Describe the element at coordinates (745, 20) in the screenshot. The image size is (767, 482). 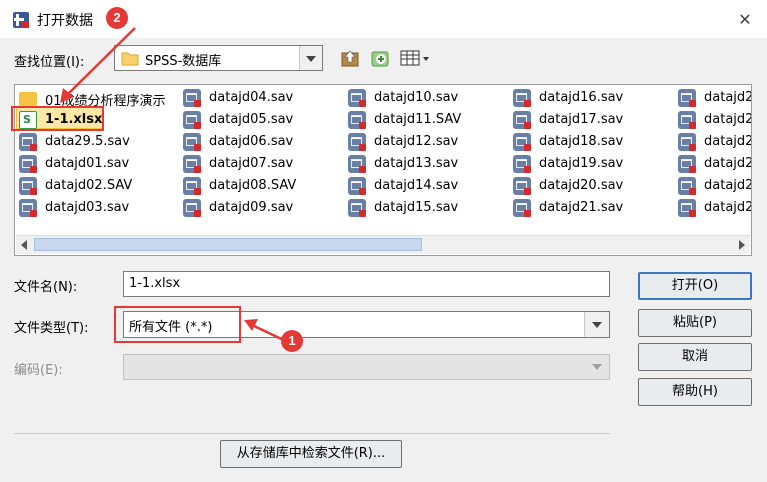
I see `close-icon: ✕` at that location.